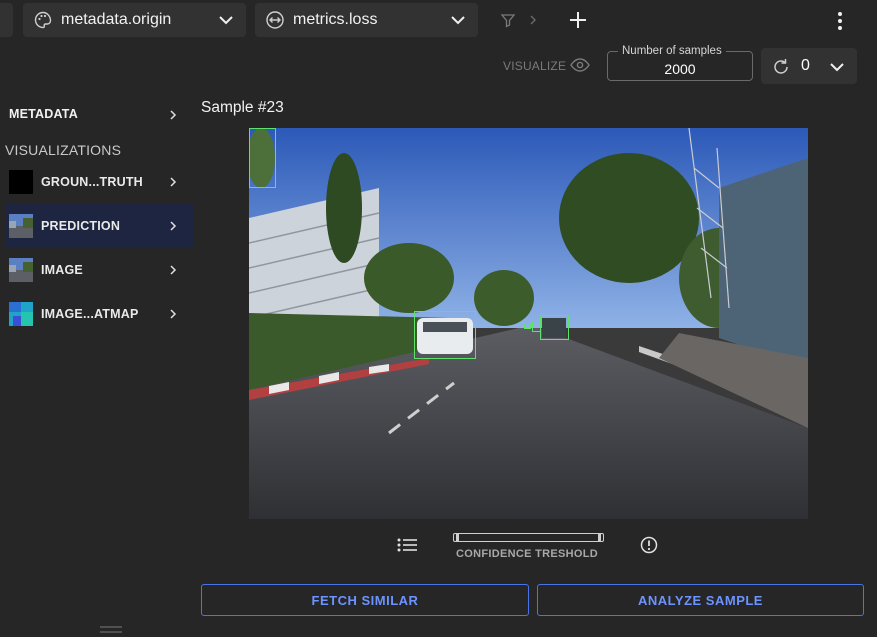 This screenshot has width=877, height=637. Describe the element at coordinates (599, 537) in the screenshot. I see `slider-handle-max` at that location.